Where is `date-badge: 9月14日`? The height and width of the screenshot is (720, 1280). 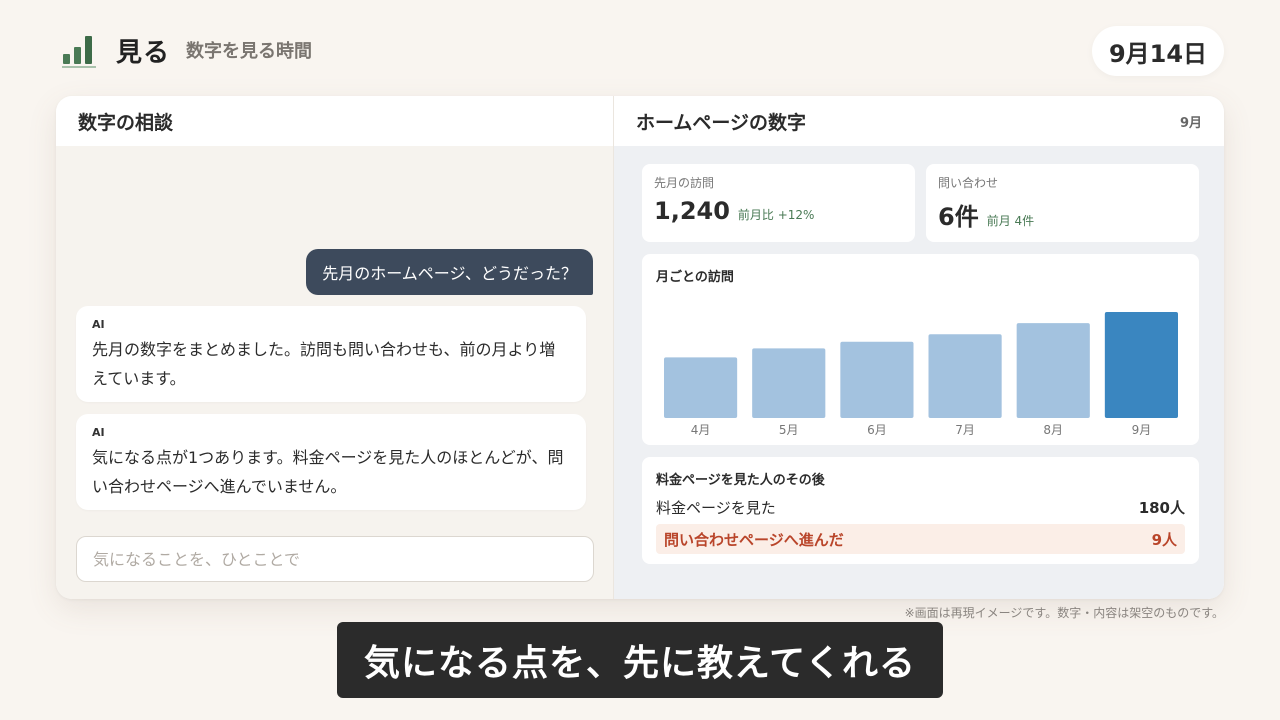
date-badge: 9月14日 is located at coordinates (1158, 51).